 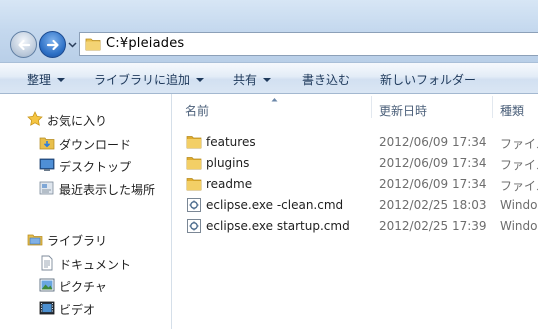 I want to click on videos-label: ビデオ, so click(x=77, y=310).